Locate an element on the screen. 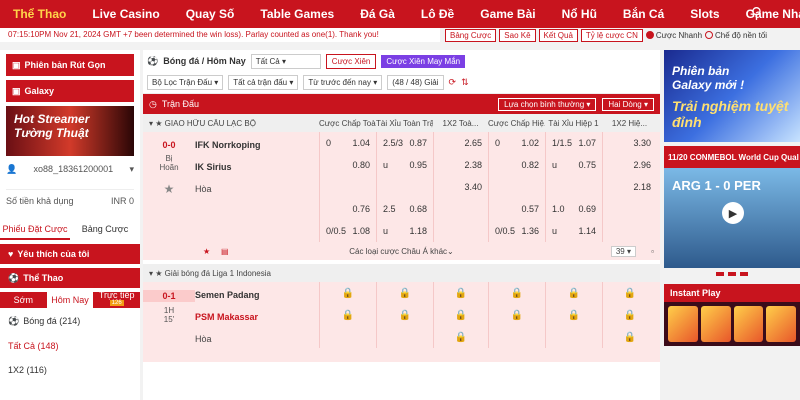 This screenshot has height=400, width=800. market-filter-select: Tất Cả ▾ is located at coordinates (285, 61).